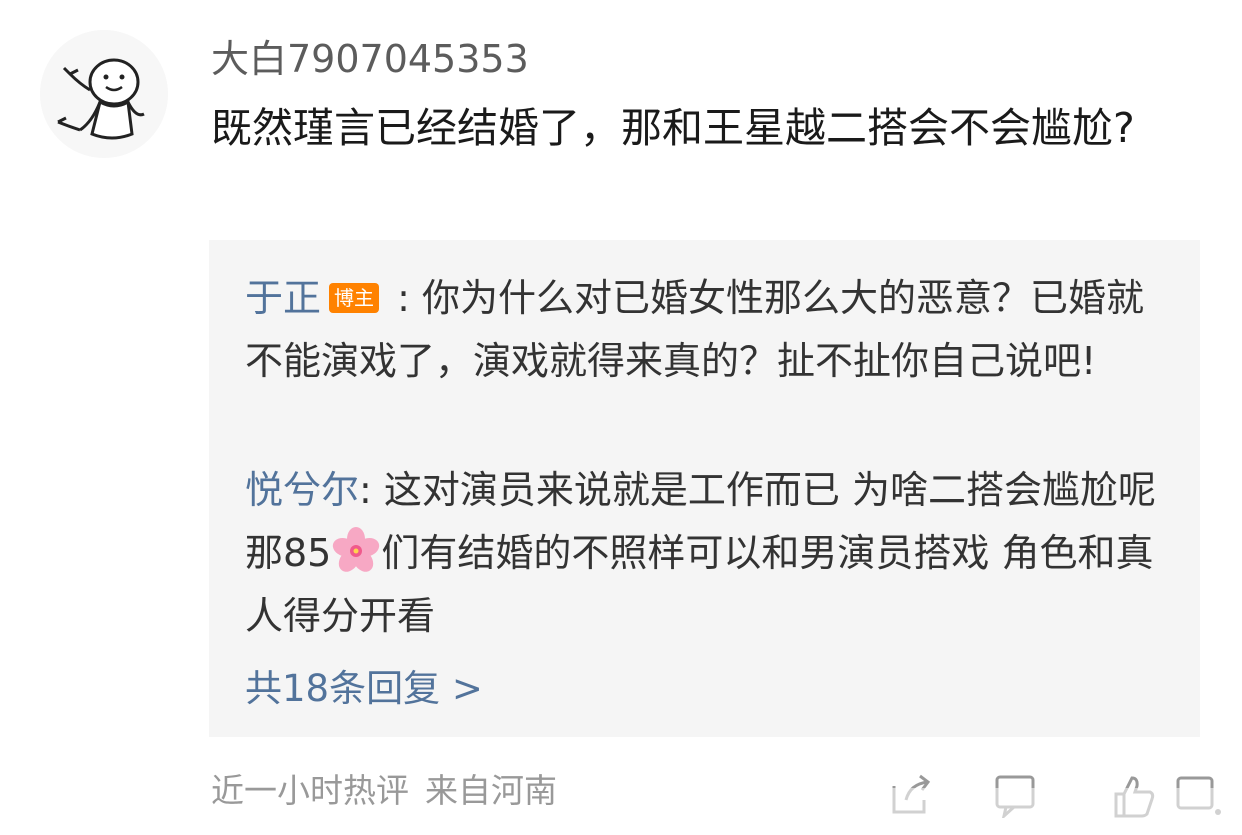 The image size is (1242, 835). I want to click on reply-text: 们有结婚的不照样可以和男演员搭戏 角色和真人得分开看, so click(699, 584).